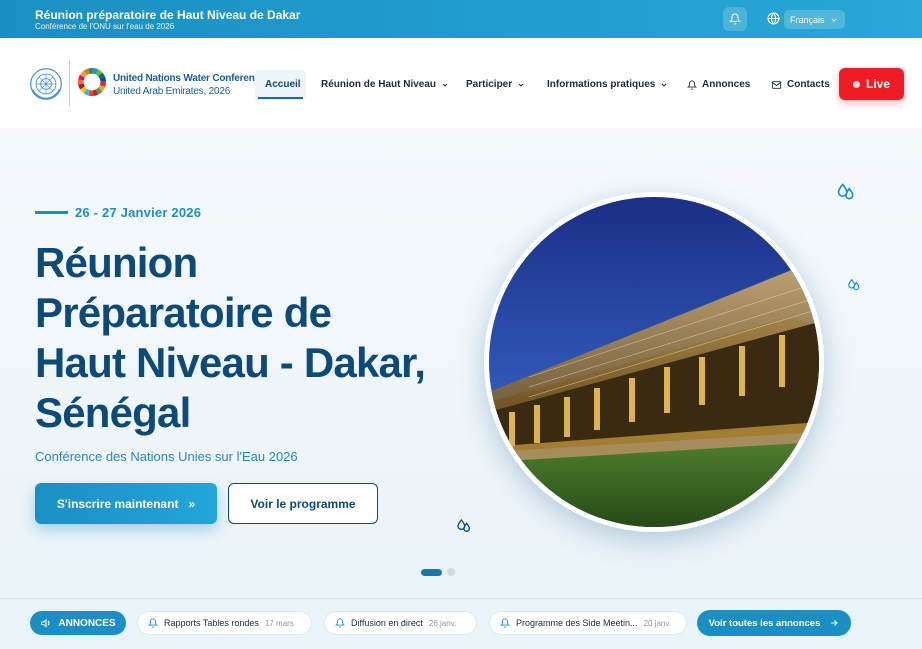 This screenshot has height=649, width=922. What do you see at coordinates (211, 623) in the screenshot?
I see `announcement-title: Rapports Tables rondes` at bounding box center [211, 623].